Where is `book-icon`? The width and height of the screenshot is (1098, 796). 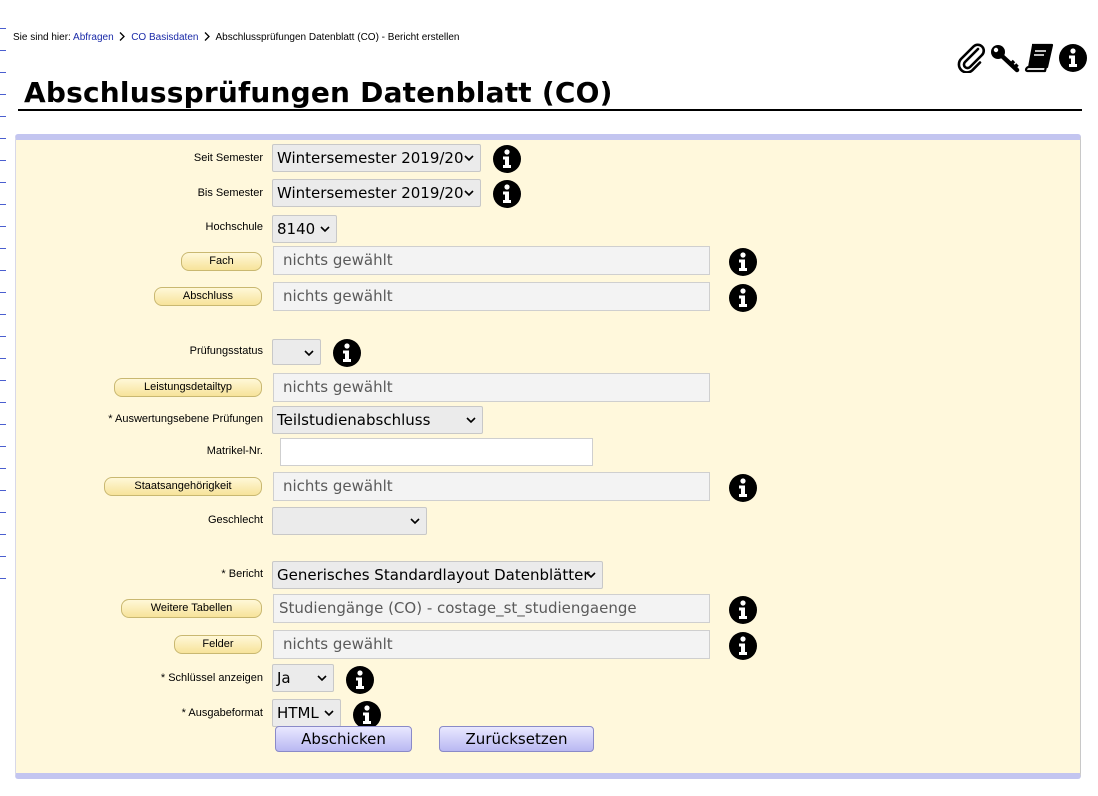 book-icon is located at coordinates (1039, 58).